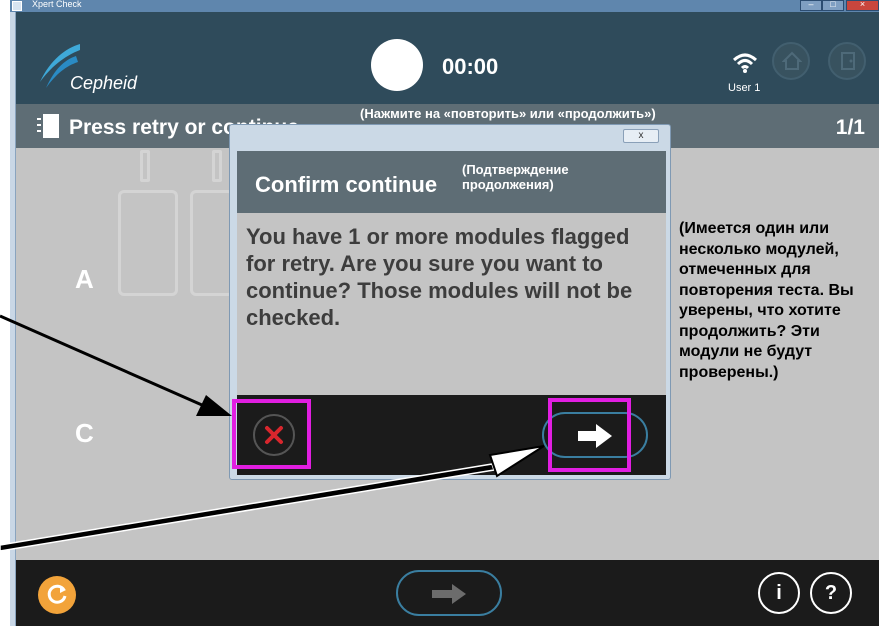 The height and width of the screenshot is (626, 879). I want to click on timer: 00:00, so click(470, 66).